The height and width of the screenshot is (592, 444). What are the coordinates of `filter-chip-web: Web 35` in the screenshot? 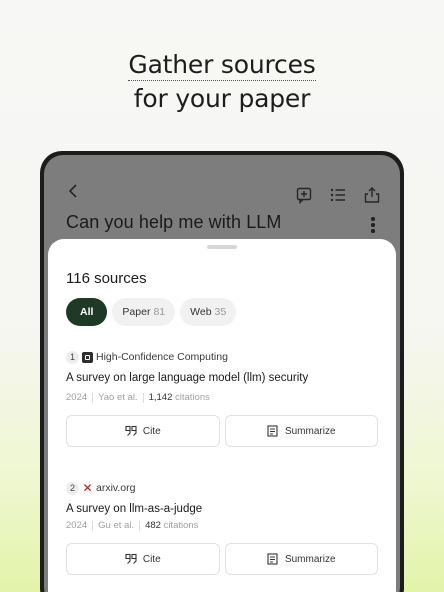 It's located at (208, 312).